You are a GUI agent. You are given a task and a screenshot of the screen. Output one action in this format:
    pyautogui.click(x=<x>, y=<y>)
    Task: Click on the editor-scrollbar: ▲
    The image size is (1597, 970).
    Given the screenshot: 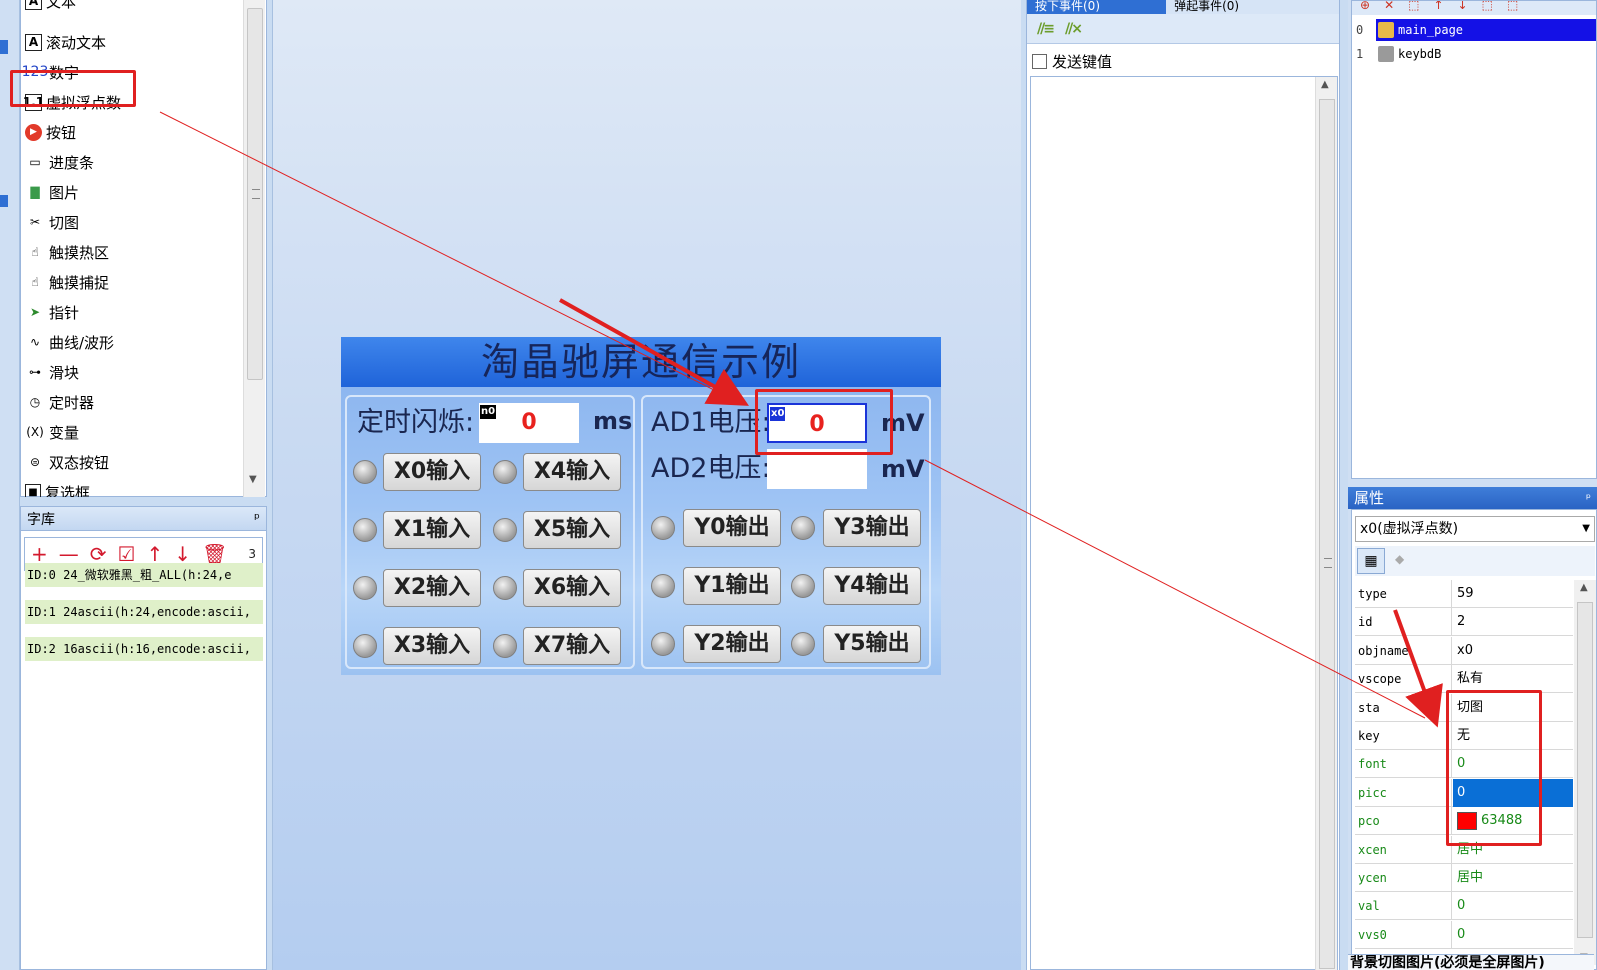 What is the action you would take?
    pyautogui.click(x=1326, y=523)
    